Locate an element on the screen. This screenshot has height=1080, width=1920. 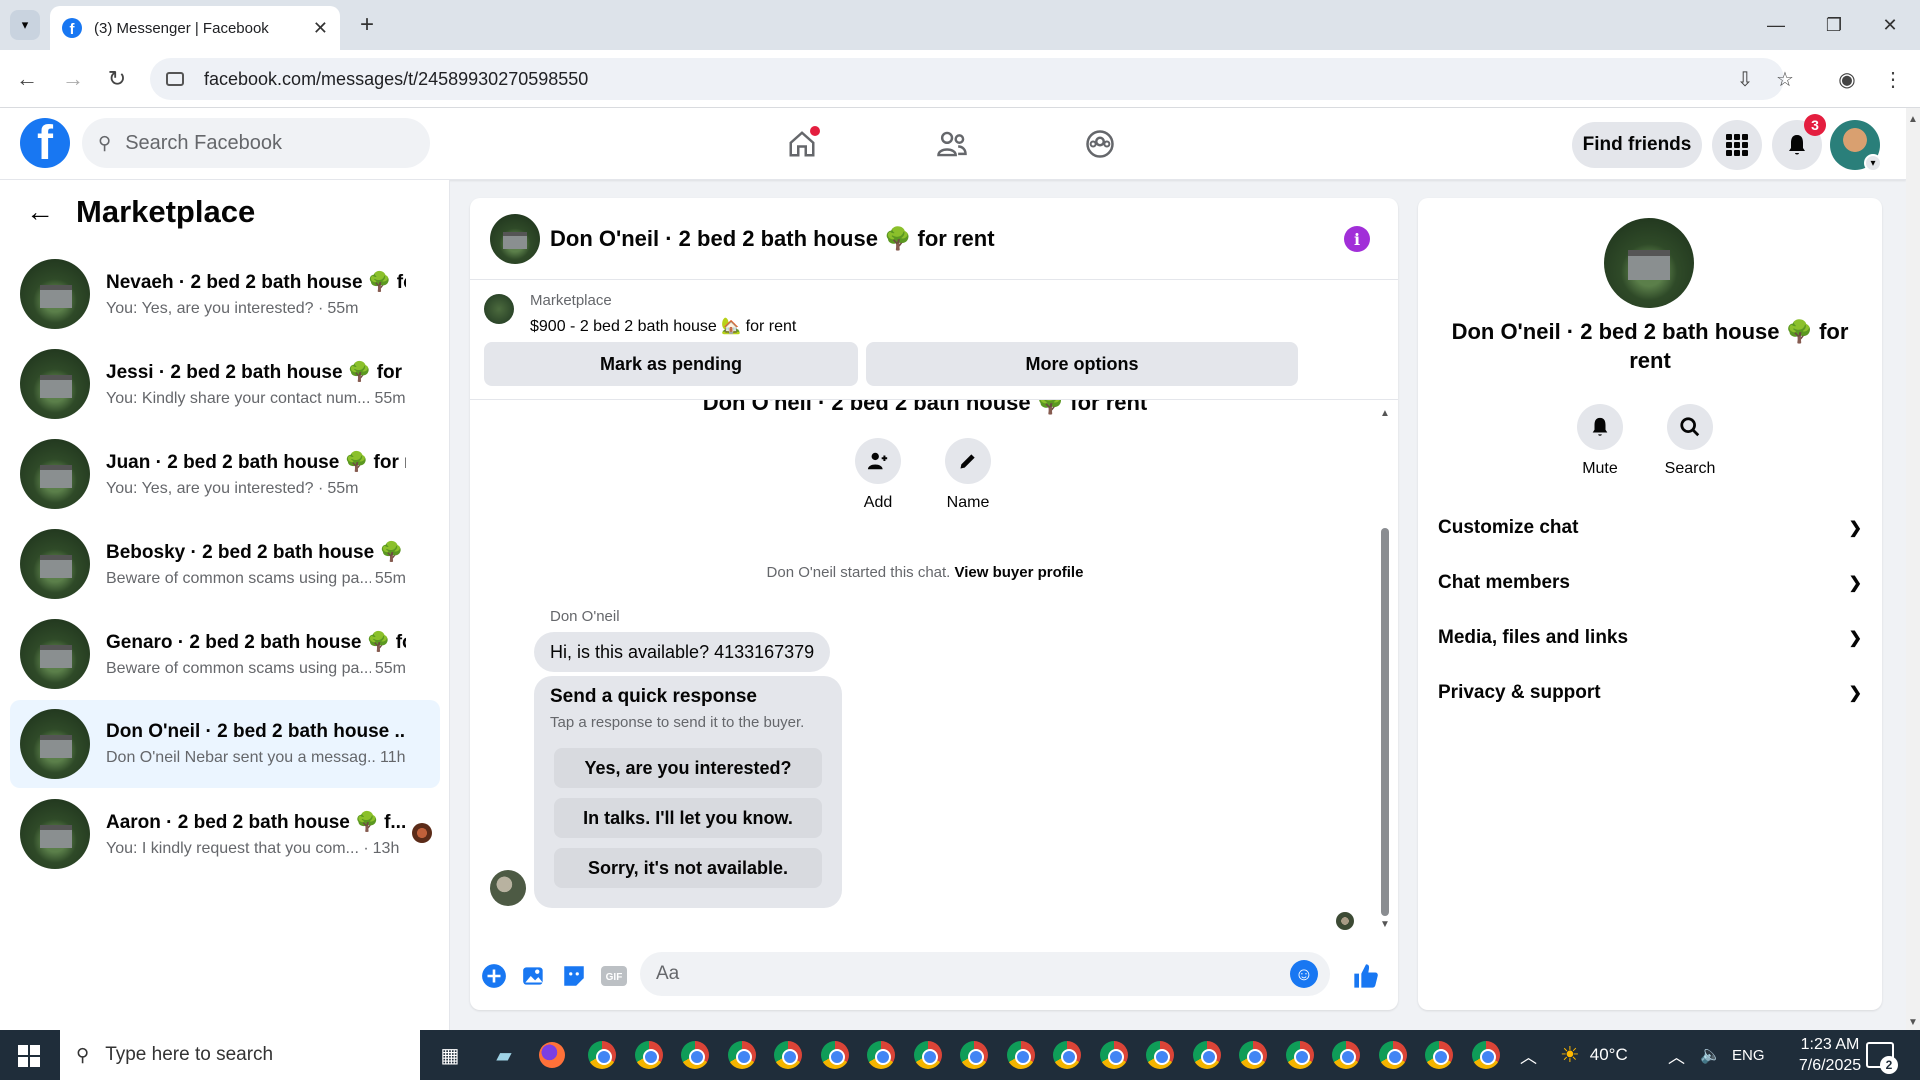
groups-nav-button is located at coordinates (1100, 144).